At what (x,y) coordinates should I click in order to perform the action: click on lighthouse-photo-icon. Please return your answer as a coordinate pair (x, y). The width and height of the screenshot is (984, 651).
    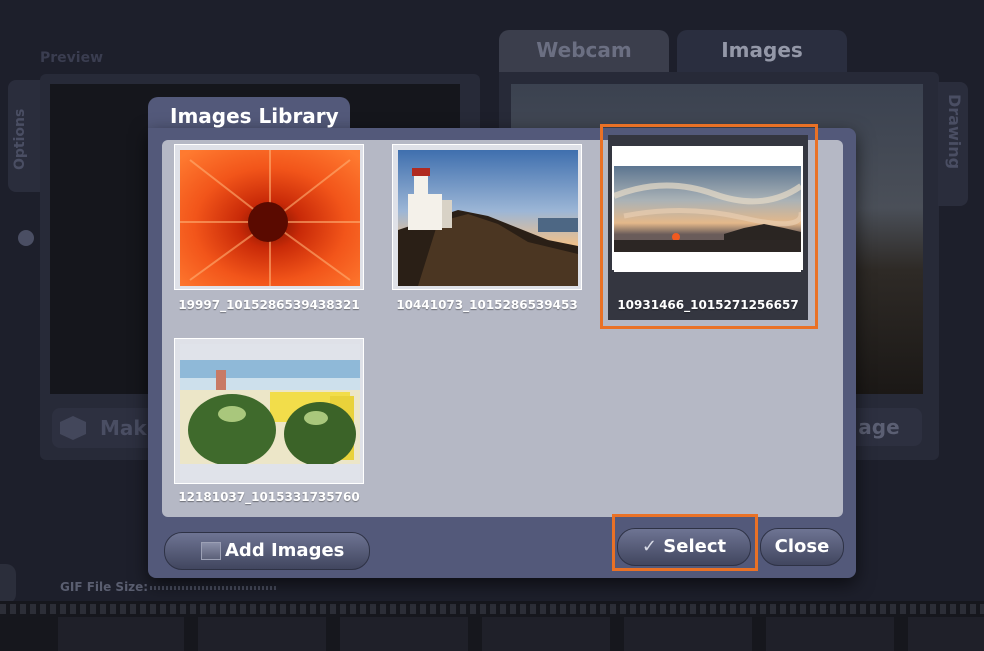
    Looking at the image, I should click on (488, 218).